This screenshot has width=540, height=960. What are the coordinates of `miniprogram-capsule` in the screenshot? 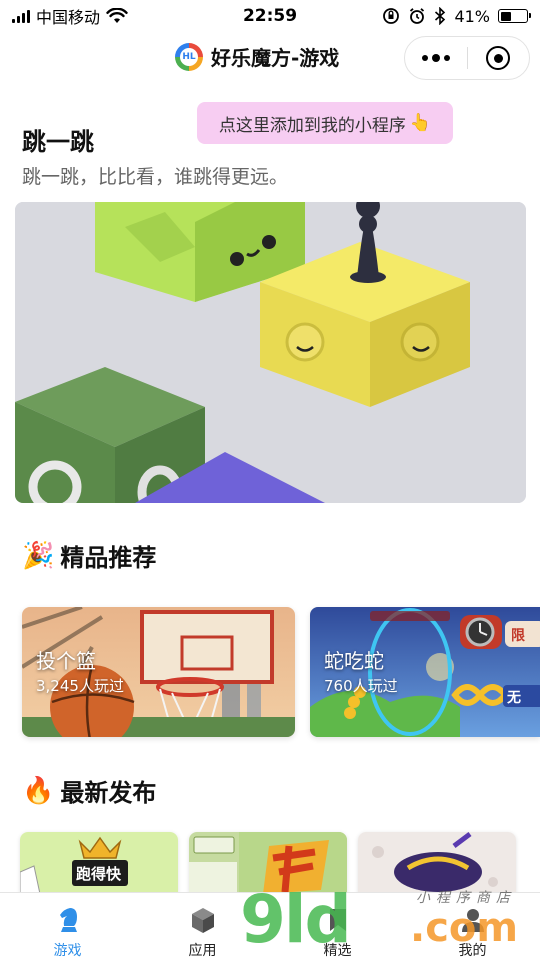 It's located at (467, 58).